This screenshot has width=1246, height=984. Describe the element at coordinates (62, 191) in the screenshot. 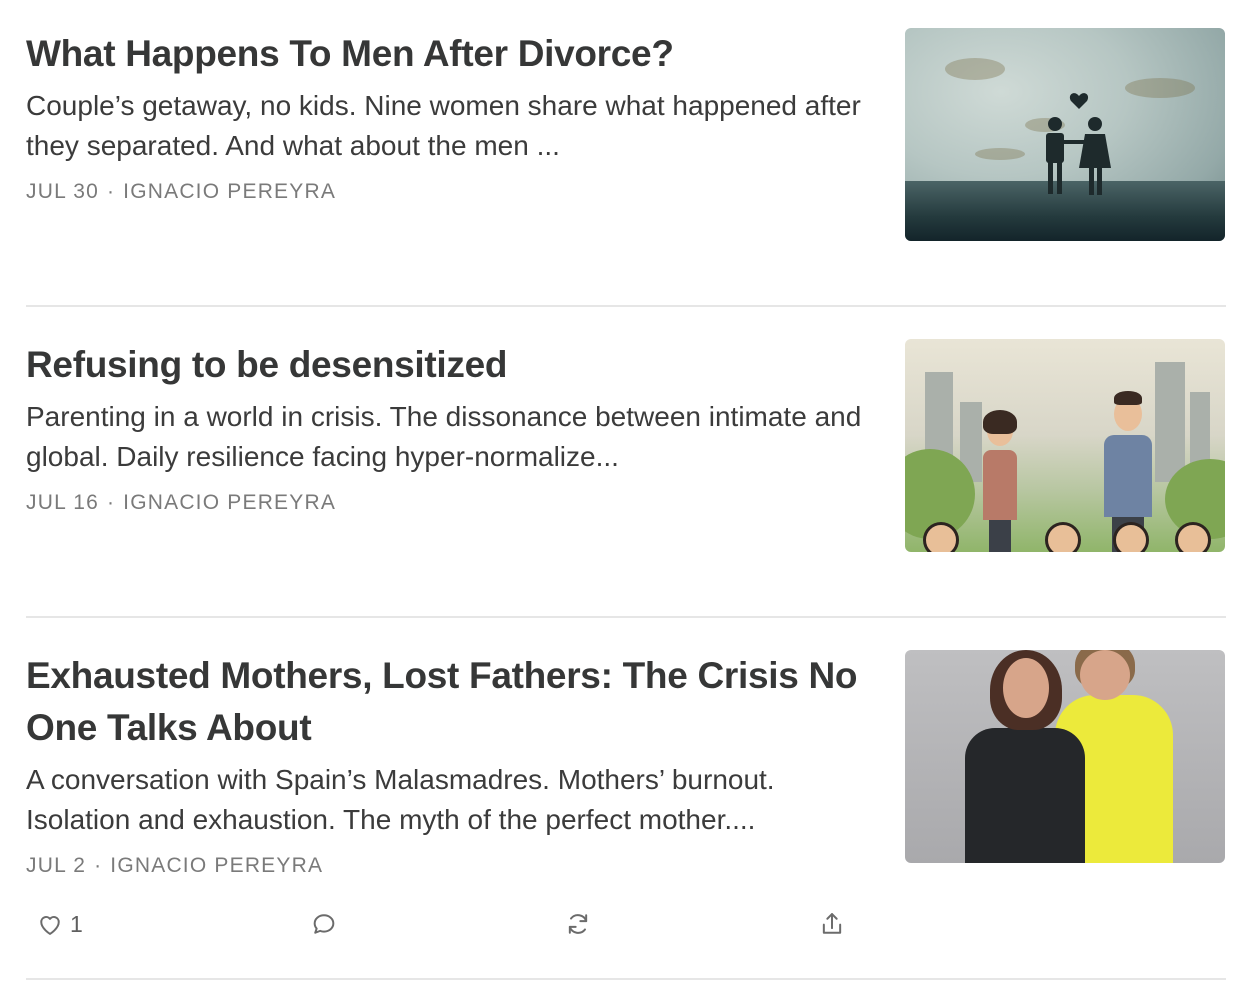

I see `post-date: JUL 30` at that location.